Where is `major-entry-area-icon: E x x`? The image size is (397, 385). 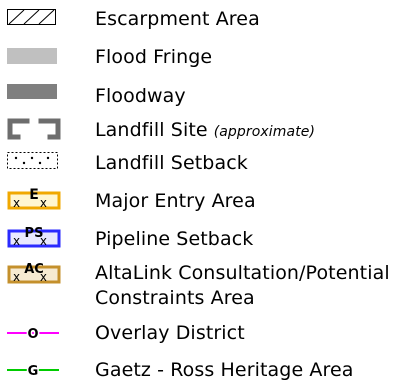
major-entry-area-icon: E x x is located at coordinates (35, 199).